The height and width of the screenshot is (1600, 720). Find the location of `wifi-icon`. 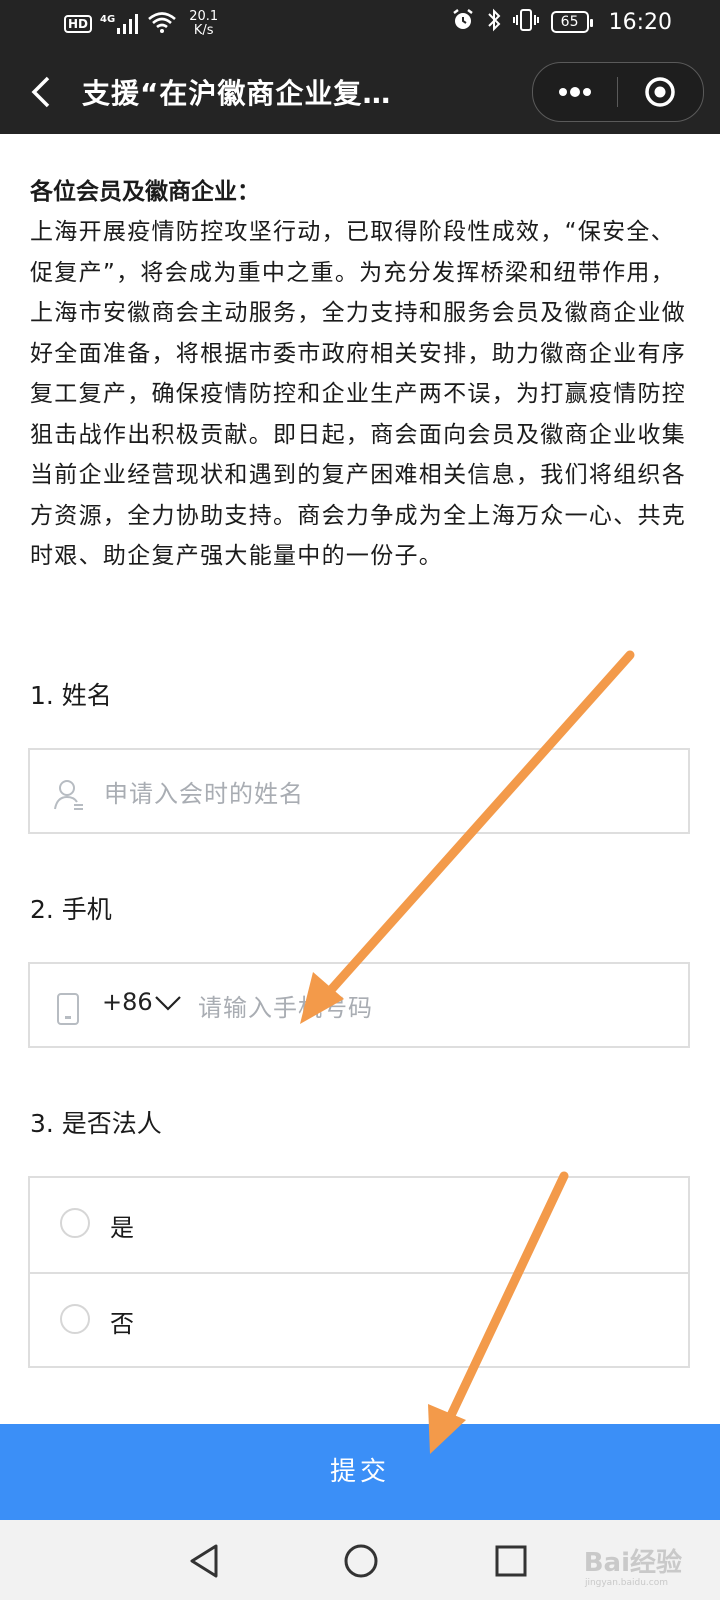

wifi-icon is located at coordinates (162, 24).